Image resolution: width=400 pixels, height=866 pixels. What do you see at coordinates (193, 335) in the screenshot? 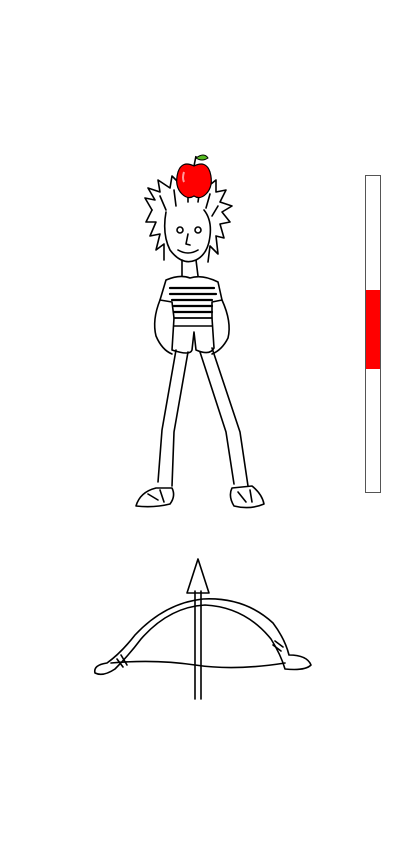
I see `shorts` at bounding box center [193, 335].